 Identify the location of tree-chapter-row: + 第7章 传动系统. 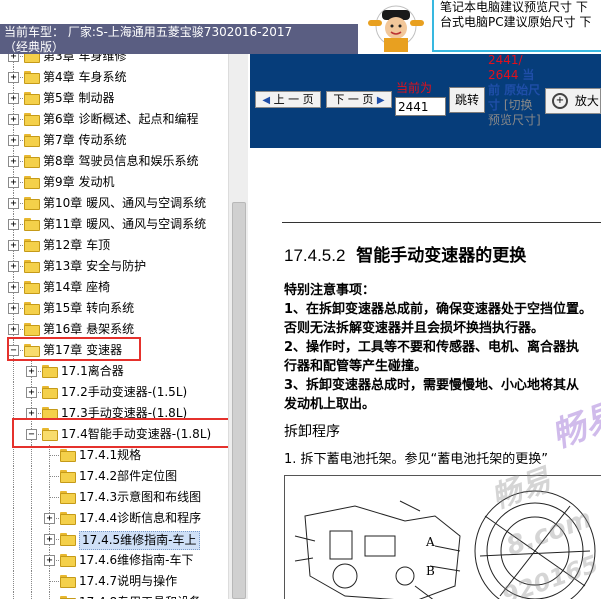
(114, 140).